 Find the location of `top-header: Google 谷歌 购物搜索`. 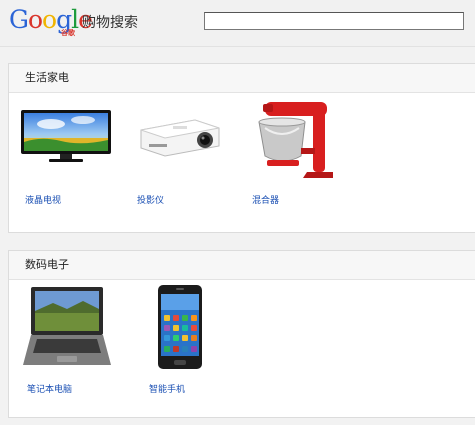

top-header: Google 谷歌 购物搜索 is located at coordinates (237, 23).